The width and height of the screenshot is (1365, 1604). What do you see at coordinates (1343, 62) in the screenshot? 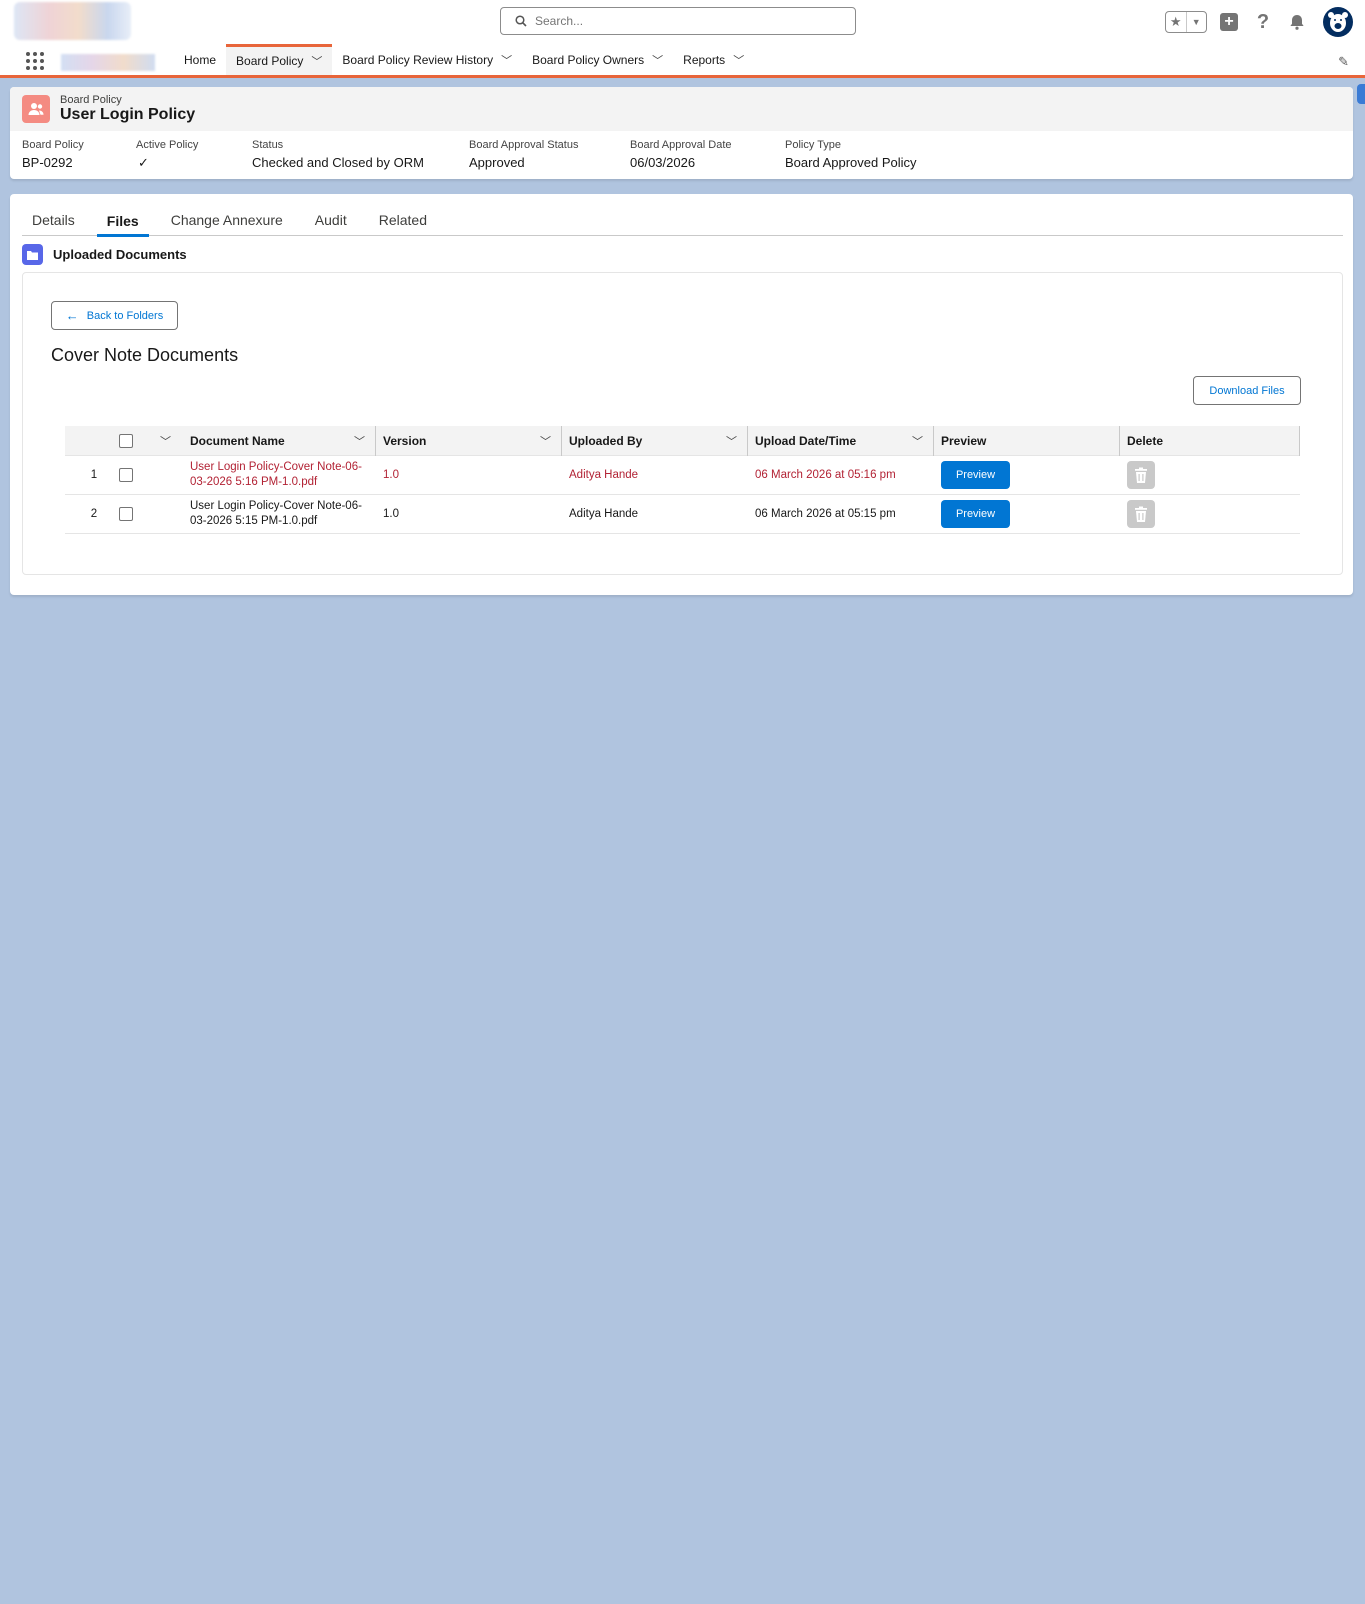
I see `edit-nav-pencil-icon: ✎` at bounding box center [1343, 62].